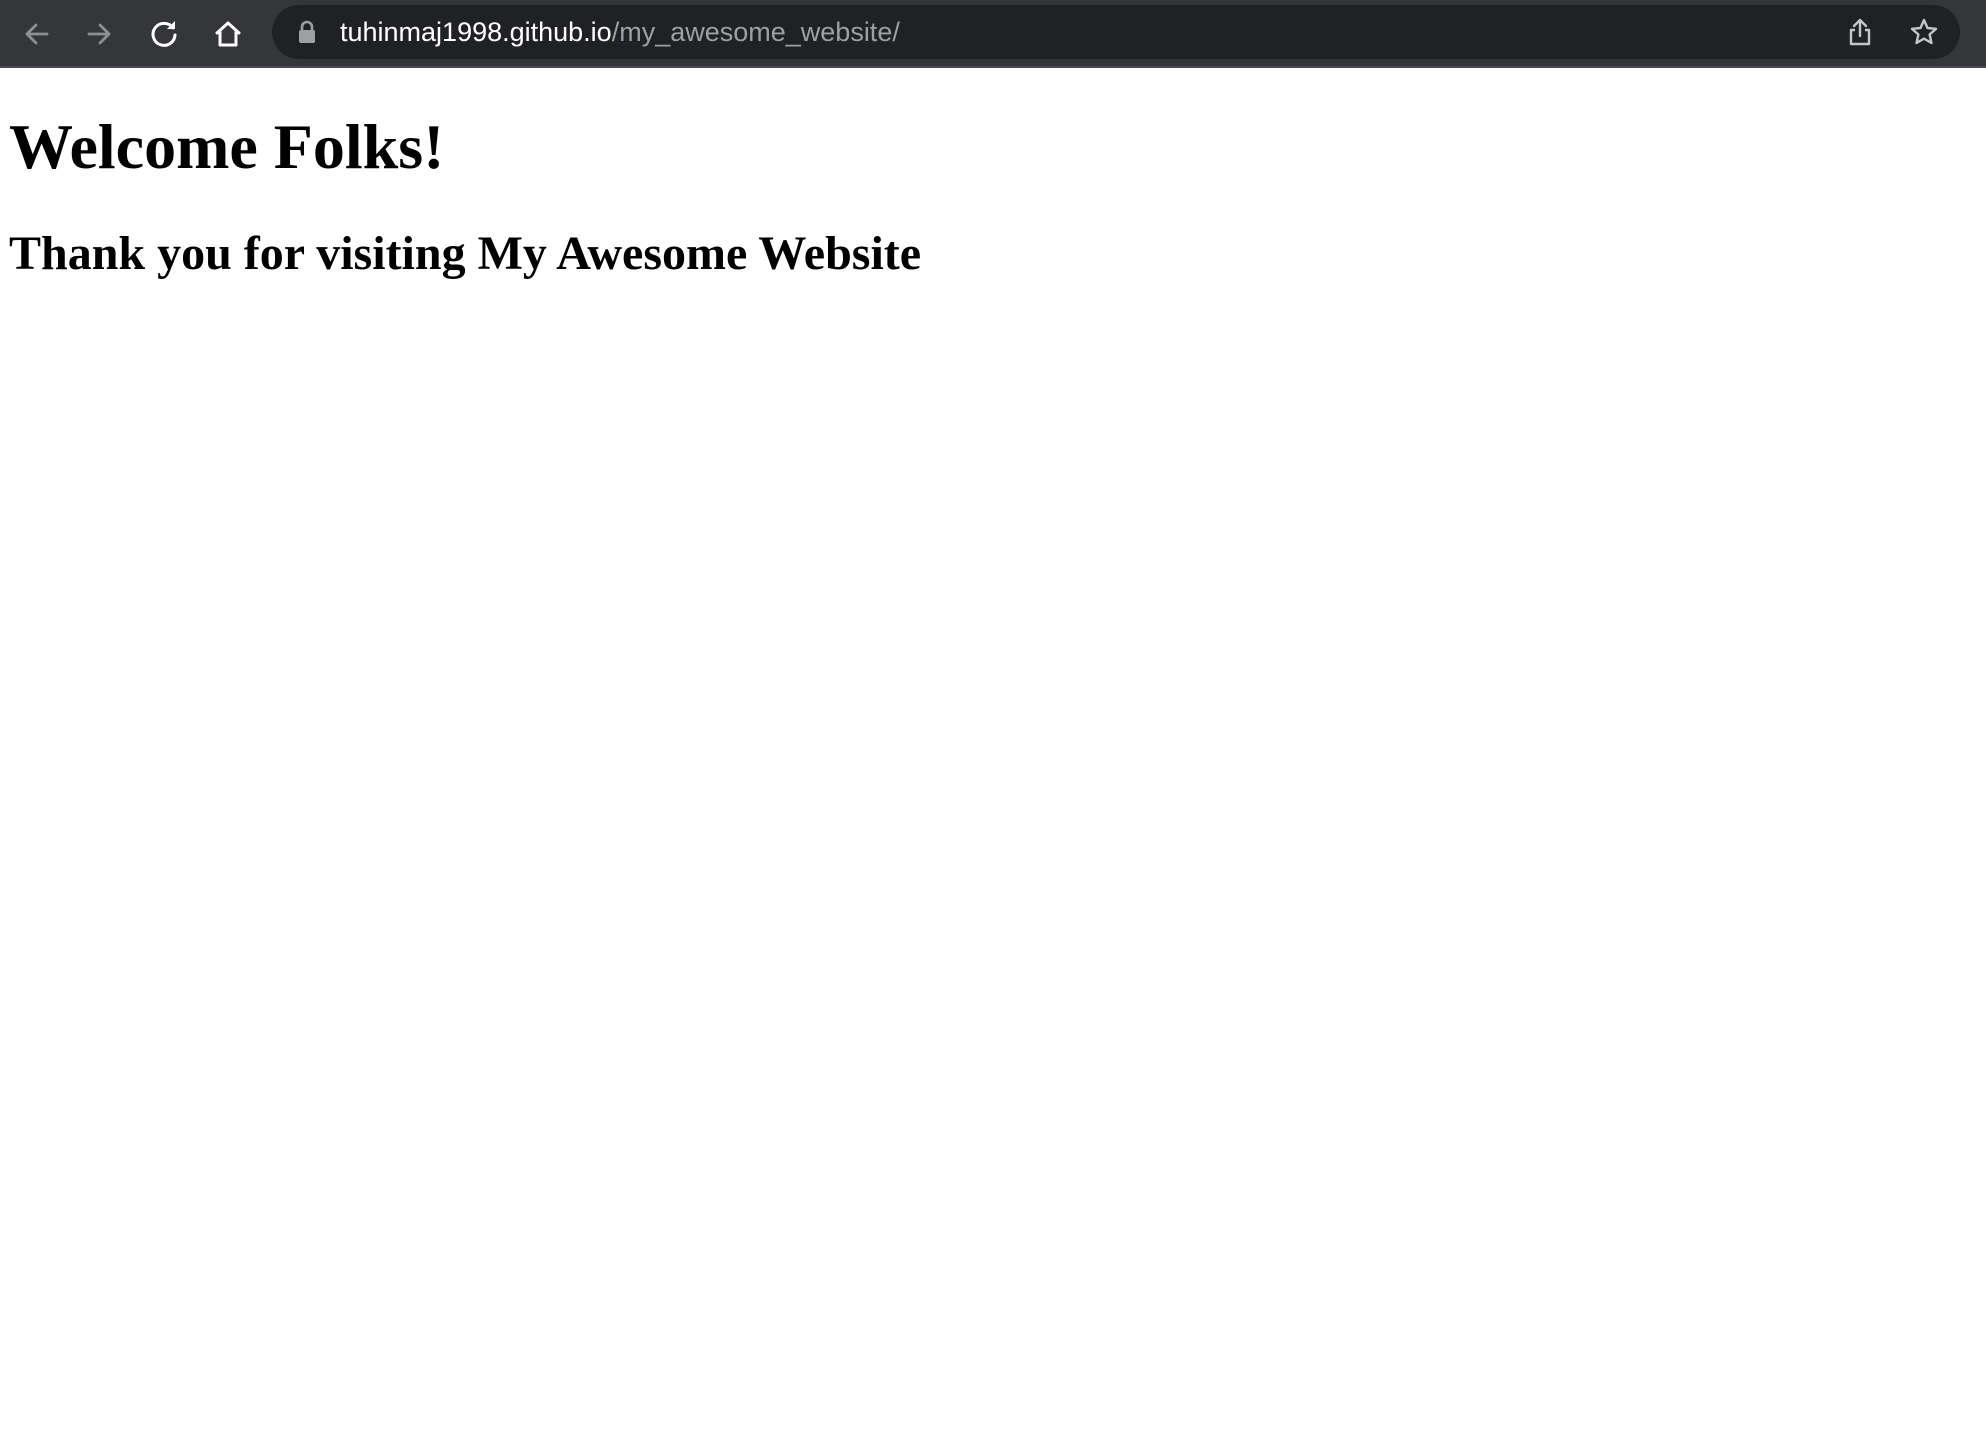 This screenshot has width=1986, height=1444. Describe the element at coordinates (476, 32) in the screenshot. I see `url-host: tuhinmaj1998.github.io` at that location.